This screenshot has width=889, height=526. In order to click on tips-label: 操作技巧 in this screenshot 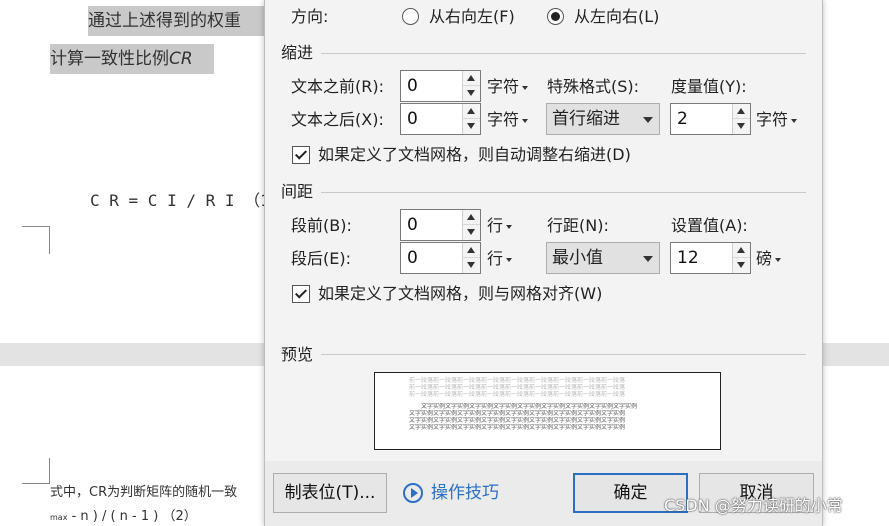, I will do `click(465, 493)`.